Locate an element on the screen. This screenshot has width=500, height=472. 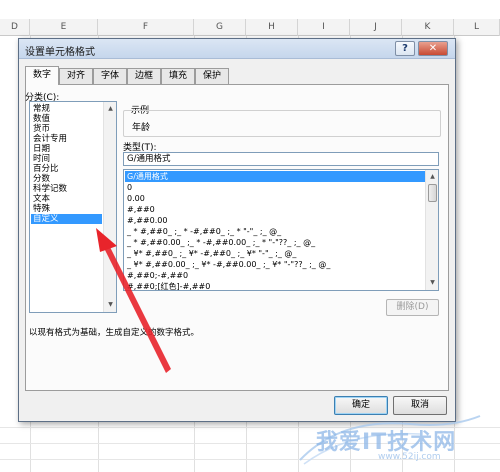
column-header: I is located at coordinates (324, 27).